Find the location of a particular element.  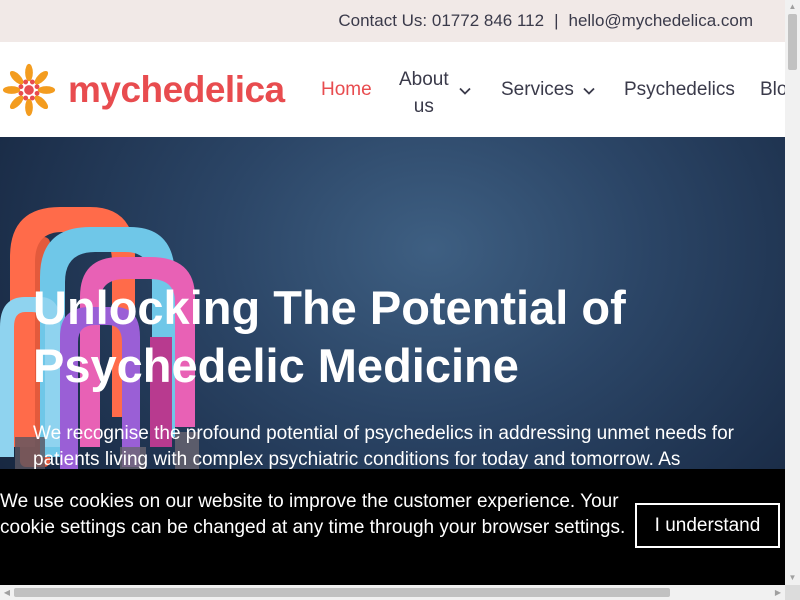

nav-item-blog: Blo is located at coordinates (772, 90).